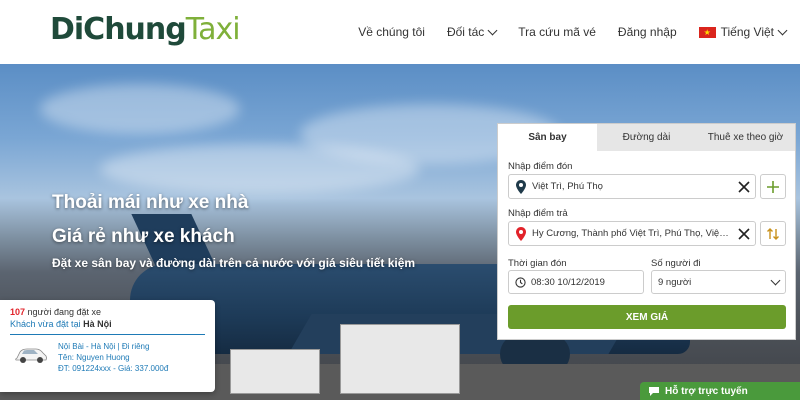  I want to click on tab-airport: Sân bay, so click(547, 137).